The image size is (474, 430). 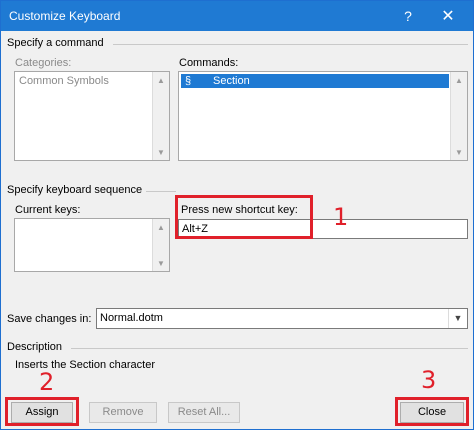 I want to click on dialog-title: Customize Keyboard, so click(x=65, y=16).